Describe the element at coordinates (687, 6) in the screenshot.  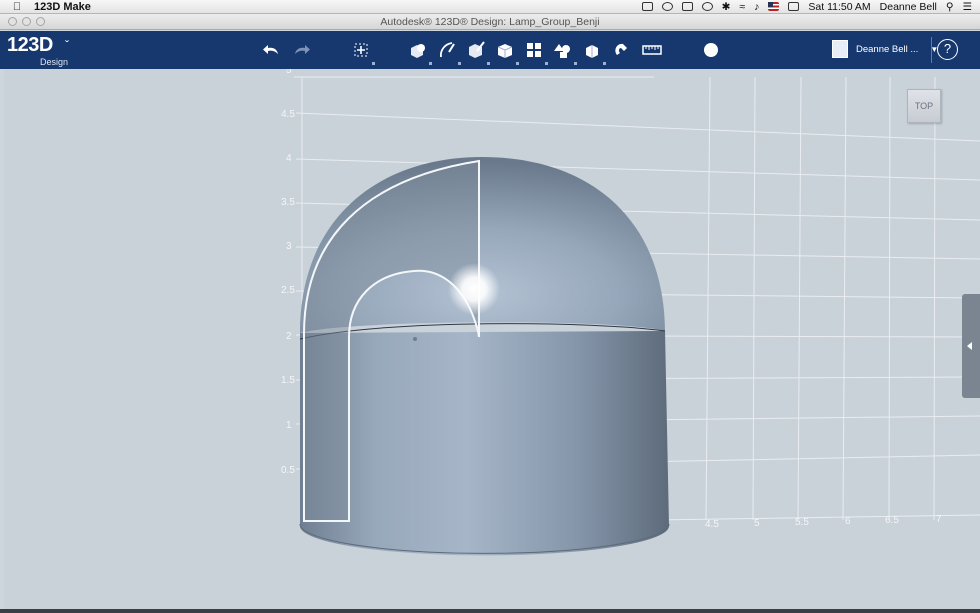
I see `airplay-icon` at that location.